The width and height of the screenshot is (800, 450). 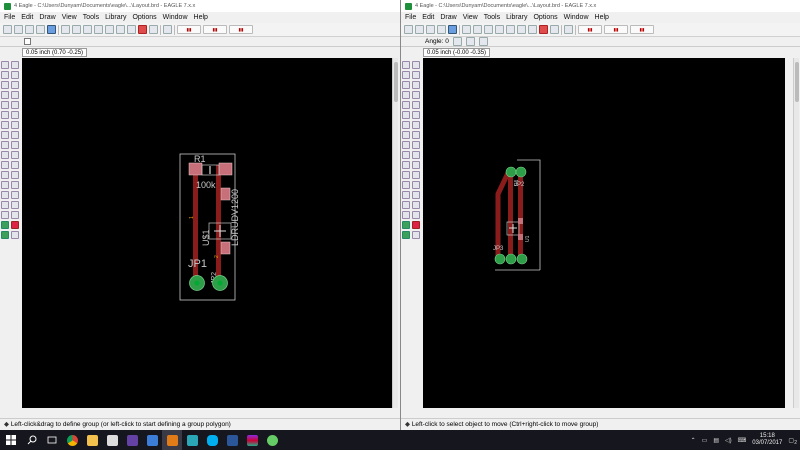 I want to click on add-icon, so click(x=5, y=125).